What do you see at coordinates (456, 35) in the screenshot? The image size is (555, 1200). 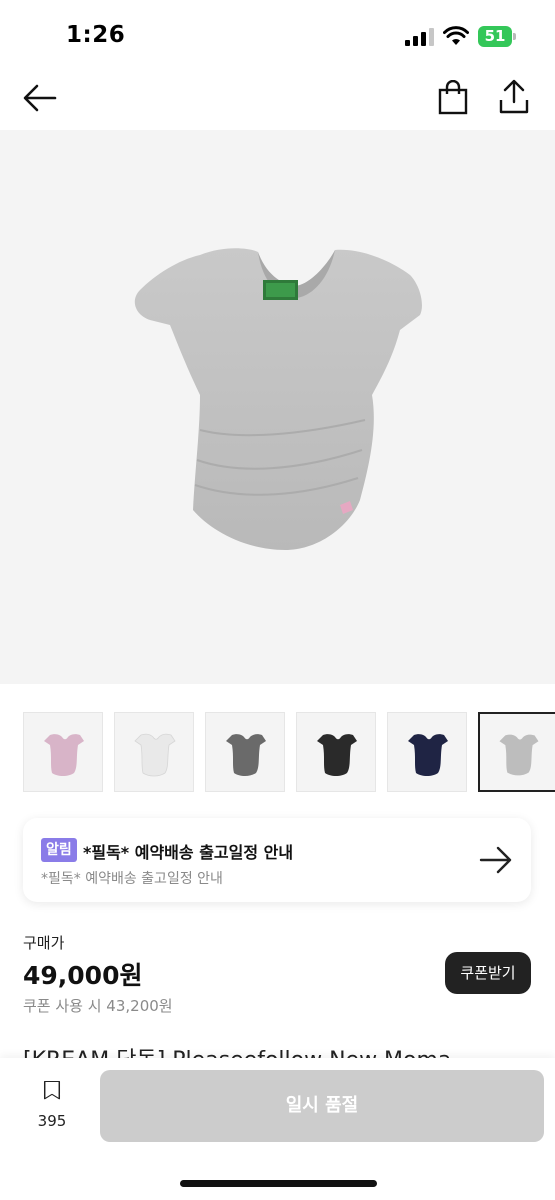 I see `wifi-icon` at bounding box center [456, 35].